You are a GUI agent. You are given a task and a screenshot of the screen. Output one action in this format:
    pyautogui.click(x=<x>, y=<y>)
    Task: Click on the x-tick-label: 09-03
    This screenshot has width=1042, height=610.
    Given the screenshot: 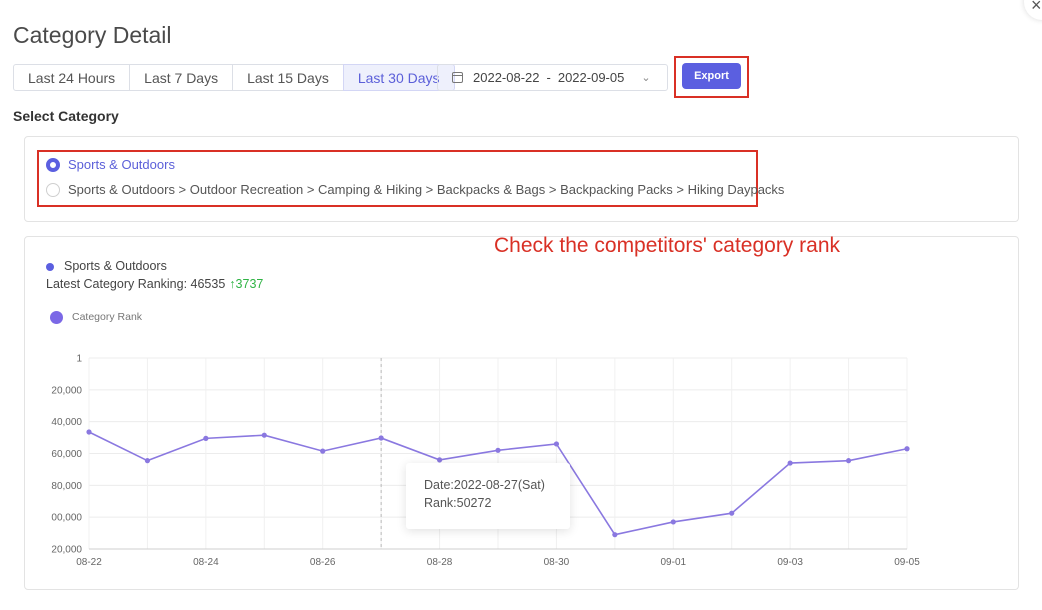 What is the action you would take?
    pyautogui.click(x=790, y=562)
    